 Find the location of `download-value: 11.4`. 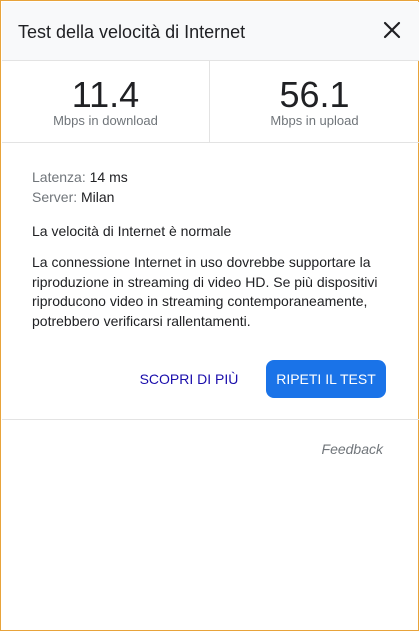

download-value: 11.4 is located at coordinates (105, 94).